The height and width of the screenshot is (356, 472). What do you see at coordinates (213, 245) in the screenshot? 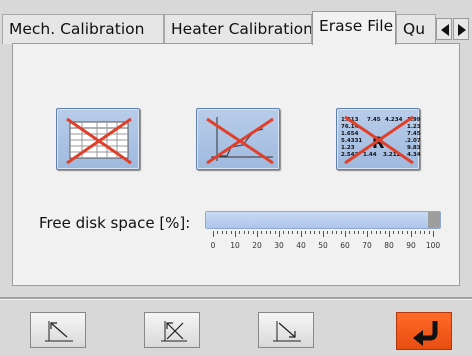
I see `scale-tick-label: 0` at bounding box center [213, 245].